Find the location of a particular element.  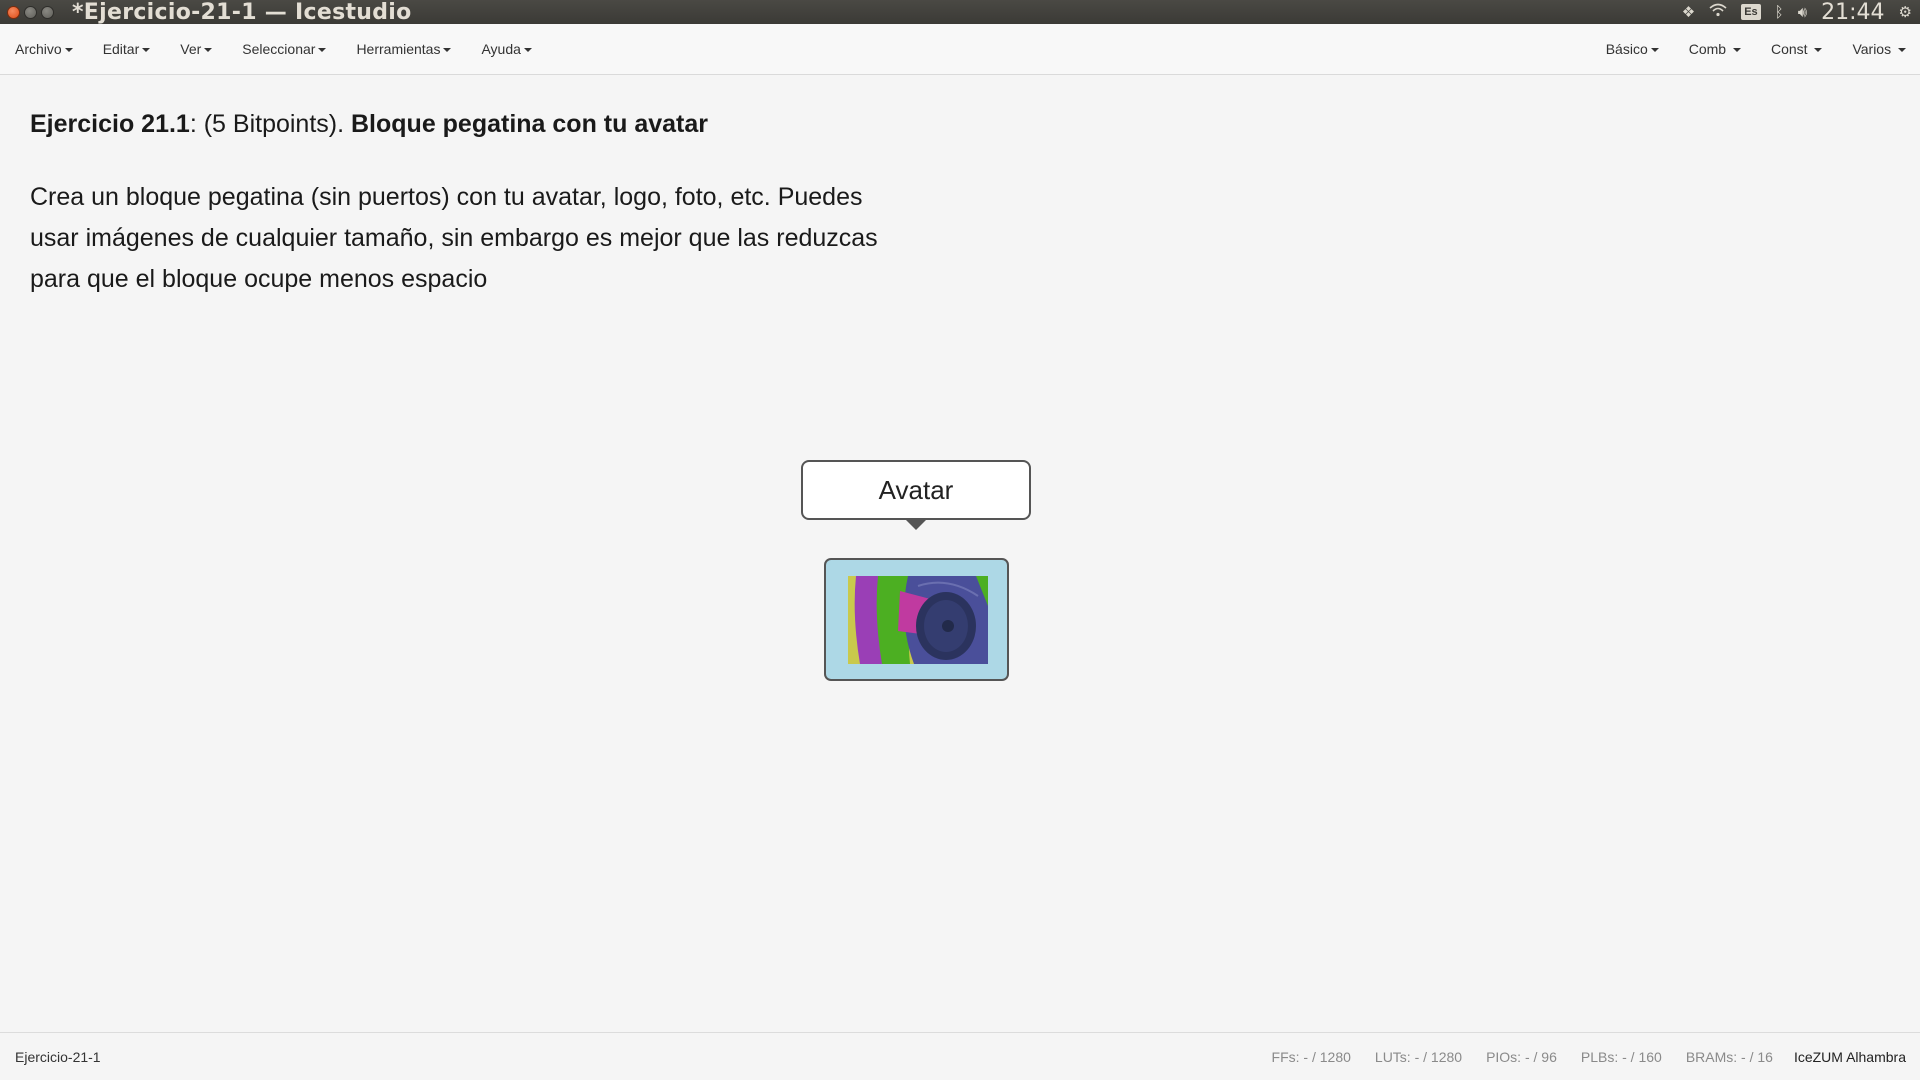

collections-menu: Básico Comb Const Varios is located at coordinates (1741, 49).